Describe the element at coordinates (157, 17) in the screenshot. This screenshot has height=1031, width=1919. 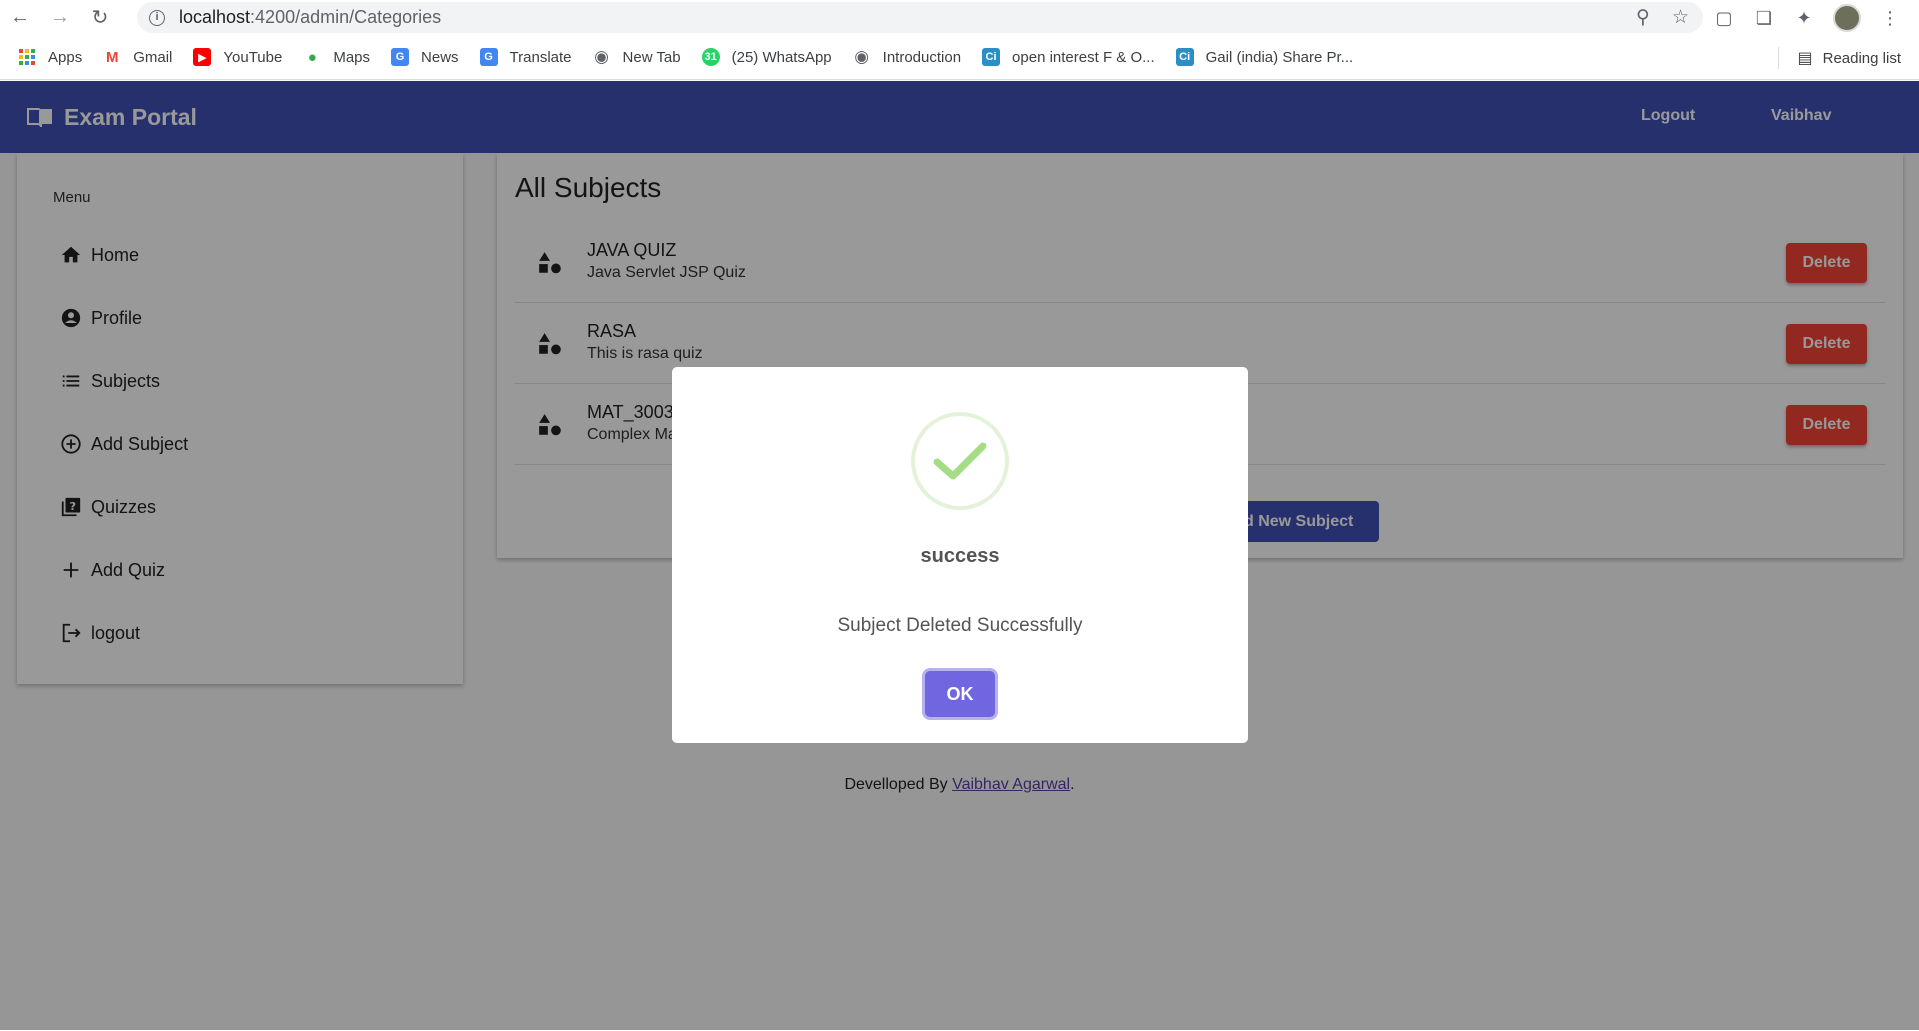
I see `site-info-icon: i` at that location.